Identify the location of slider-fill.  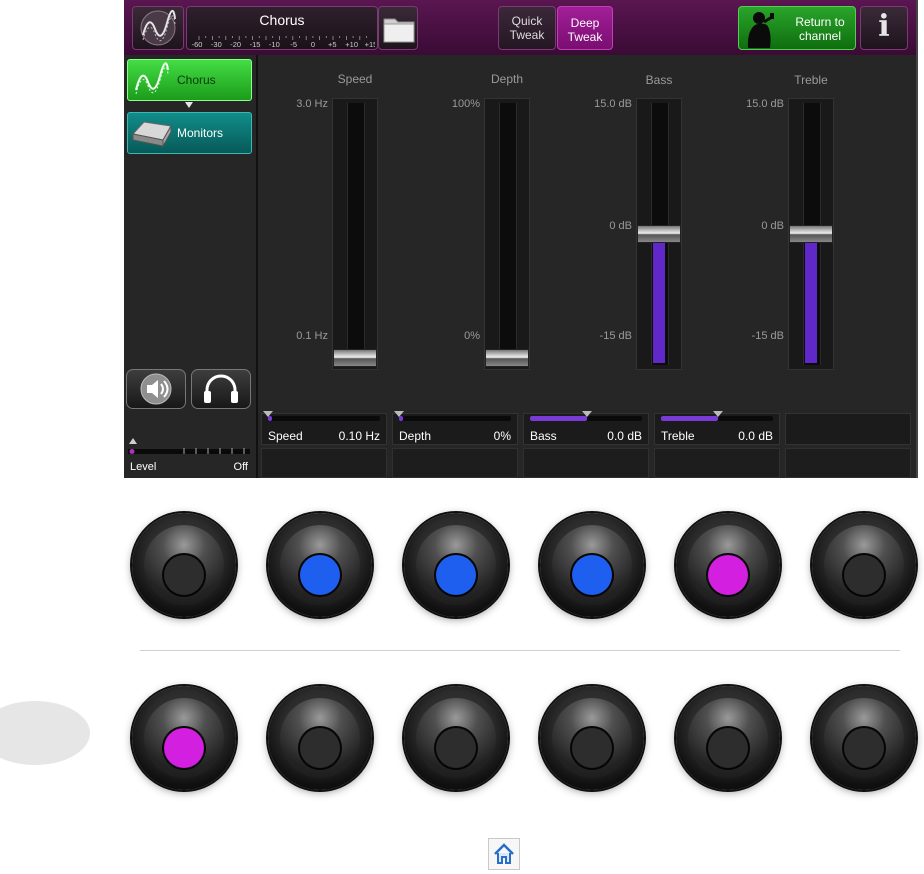
(811, 298).